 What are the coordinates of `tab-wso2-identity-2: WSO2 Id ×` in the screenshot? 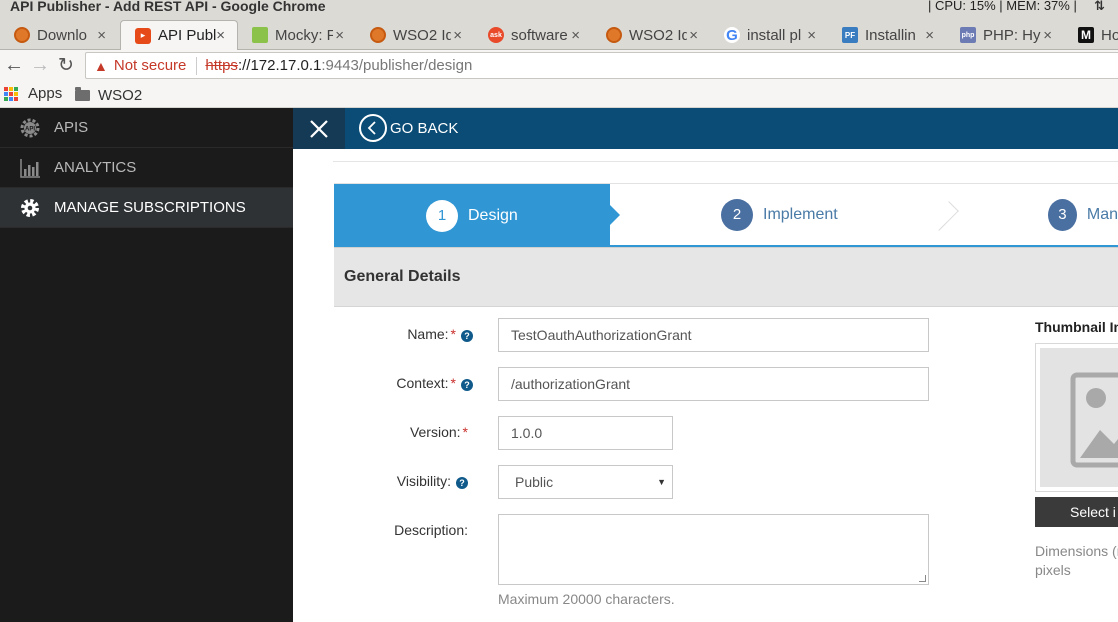 It's located at (651, 35).